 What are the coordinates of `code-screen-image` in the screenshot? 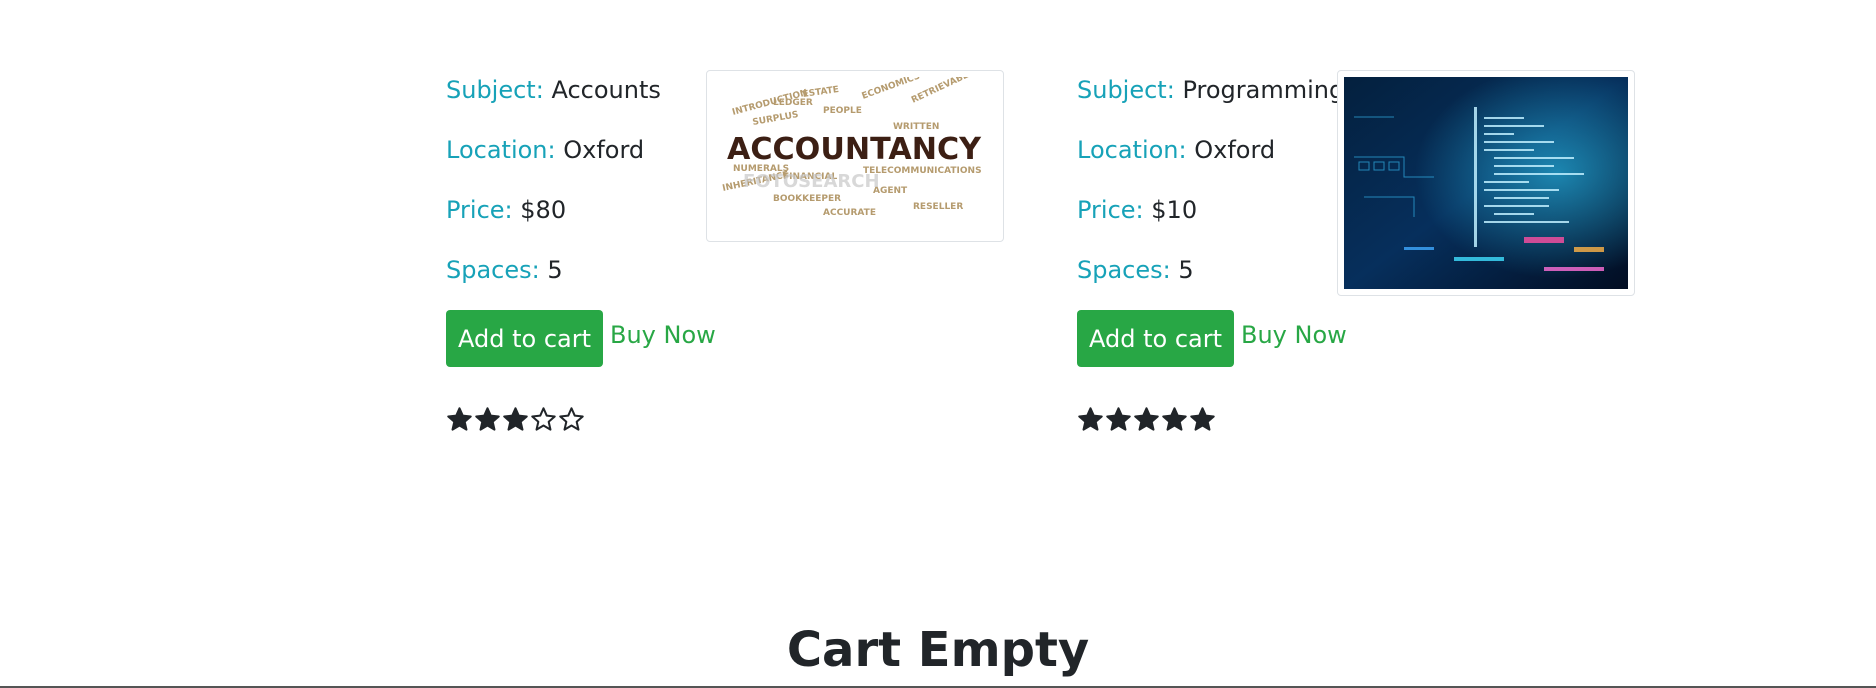 It's located at (1486, 183).